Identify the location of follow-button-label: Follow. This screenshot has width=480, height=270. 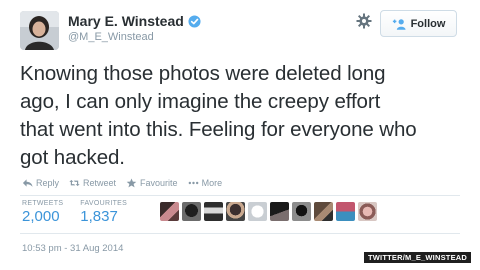
(428, 23).